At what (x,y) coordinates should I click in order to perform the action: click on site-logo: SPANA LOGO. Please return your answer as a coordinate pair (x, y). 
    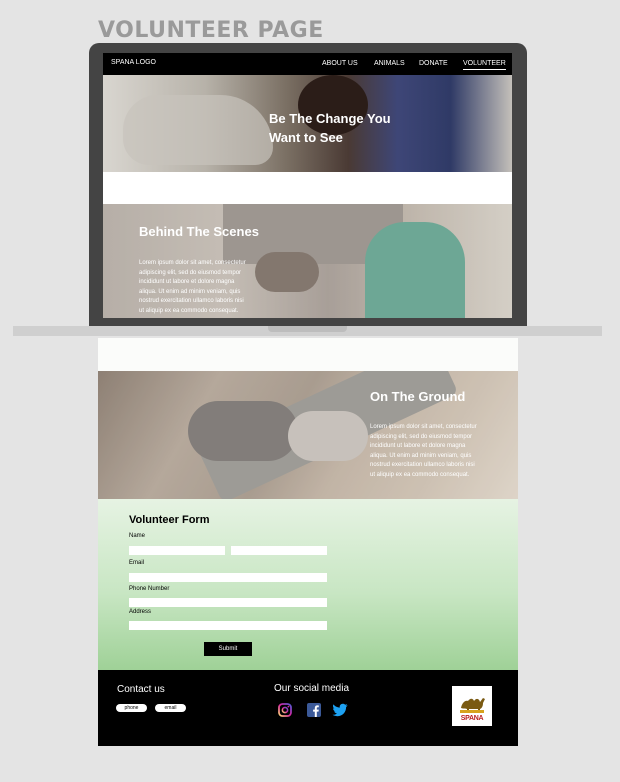
    Looking at the image, I should click on (133, 62).